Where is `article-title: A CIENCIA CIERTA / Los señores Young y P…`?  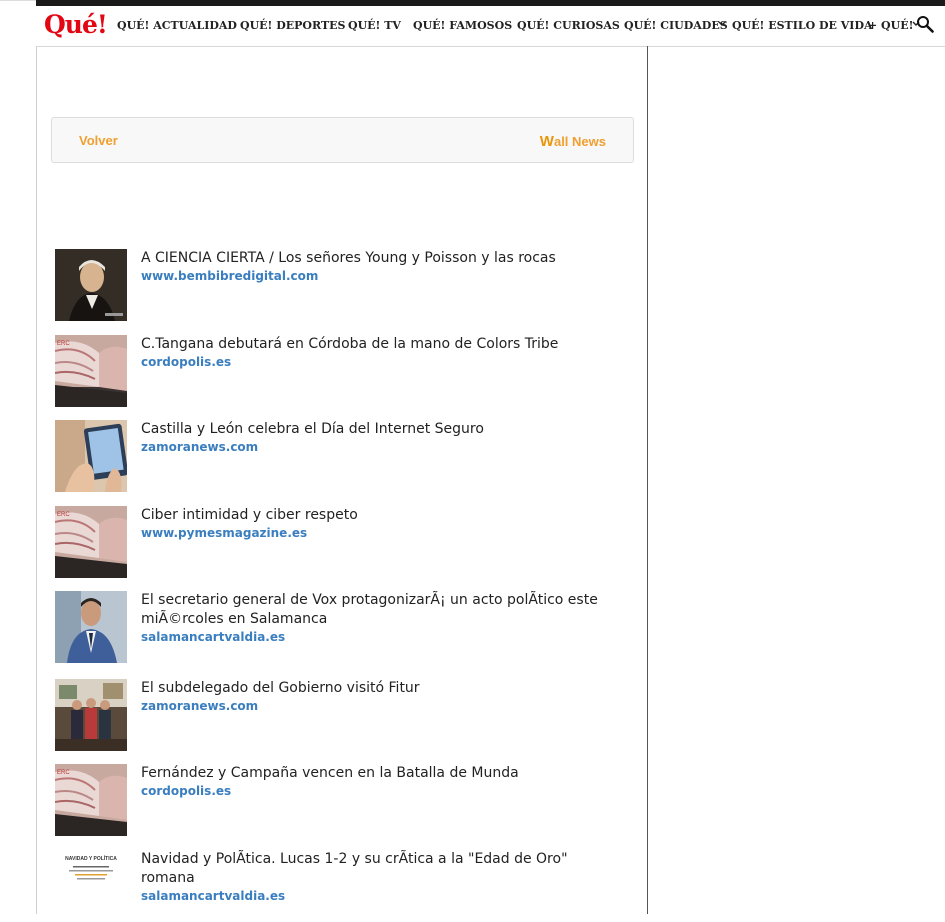
article-title: A CIENCIA CIERTA / Los señores Young y P… is located at coordinates (376, 258).